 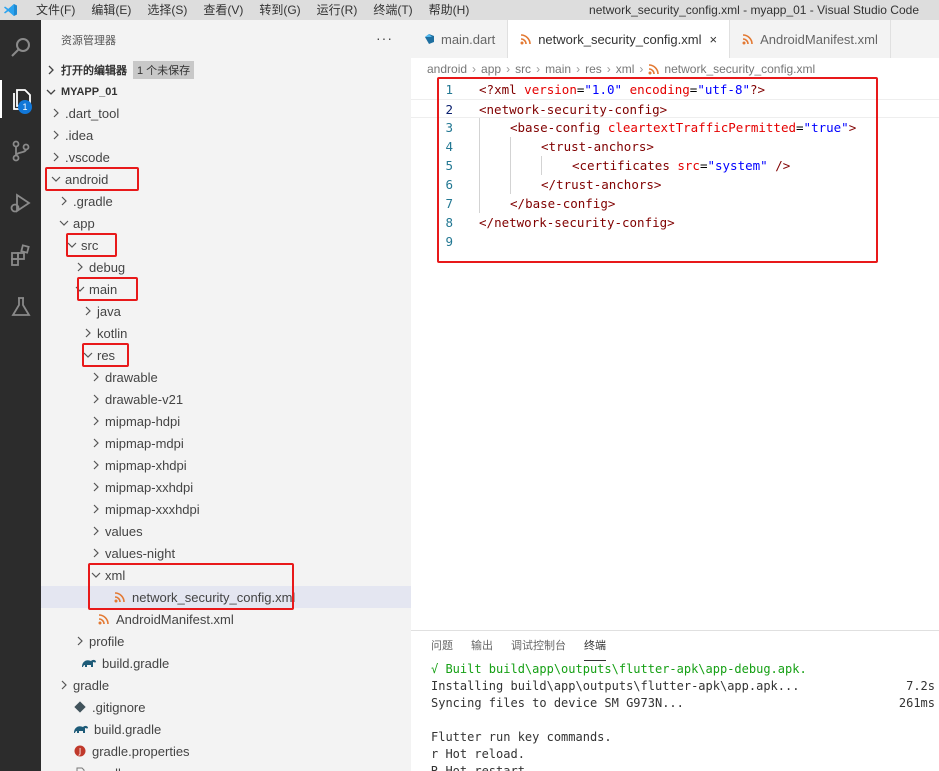 What do you see at coordinates (558, 69) in the screenshot?
I see `breadcrumb-item: main` at bounding box center [558, 69].